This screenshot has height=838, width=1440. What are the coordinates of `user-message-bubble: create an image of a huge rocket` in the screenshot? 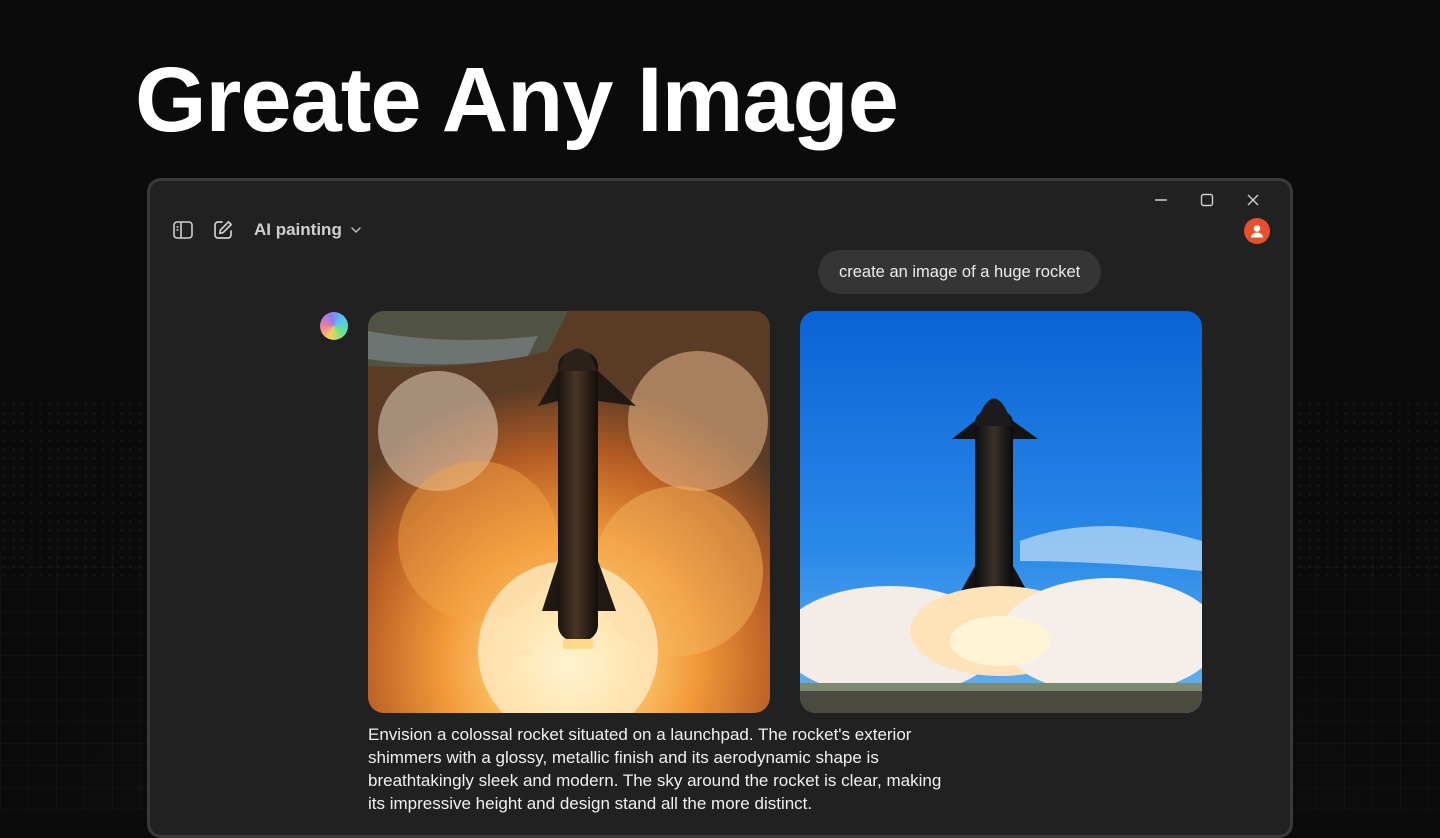 It's located at (960, 272).